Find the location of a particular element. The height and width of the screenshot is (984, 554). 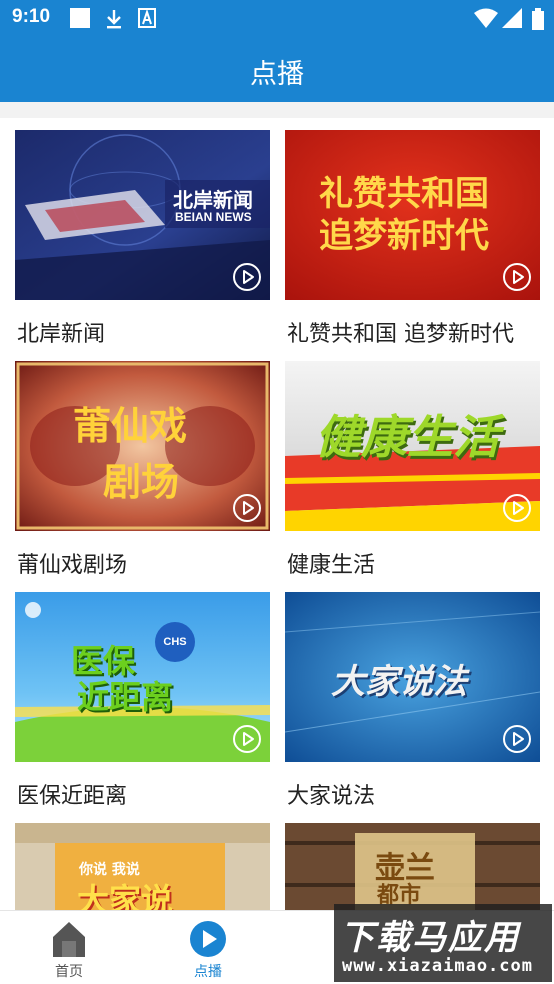

play-circle-icon is located at coordinates (208, 939).